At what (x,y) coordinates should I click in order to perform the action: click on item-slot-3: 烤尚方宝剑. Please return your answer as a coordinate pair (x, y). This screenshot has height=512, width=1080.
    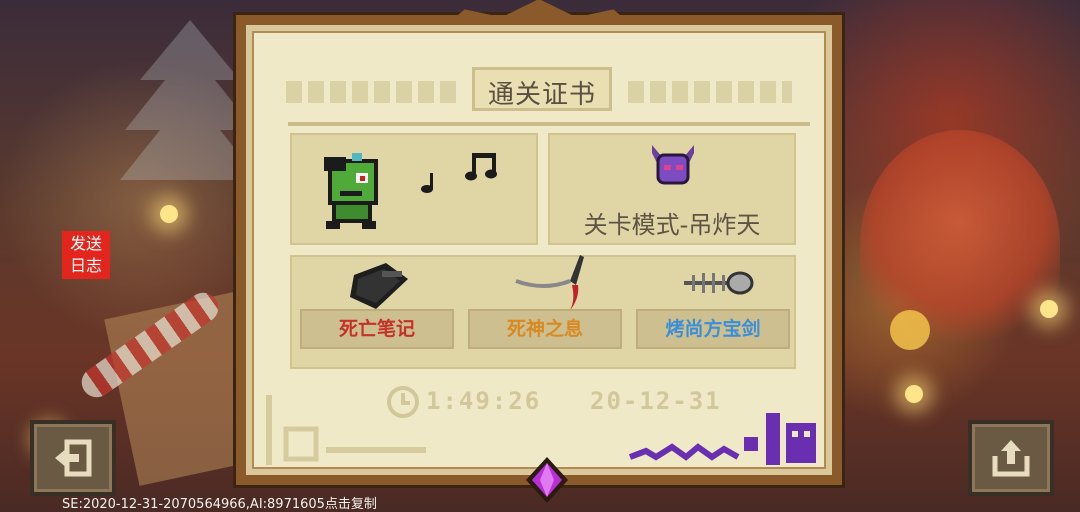
    Looking at the image, I should click on (713, 329).